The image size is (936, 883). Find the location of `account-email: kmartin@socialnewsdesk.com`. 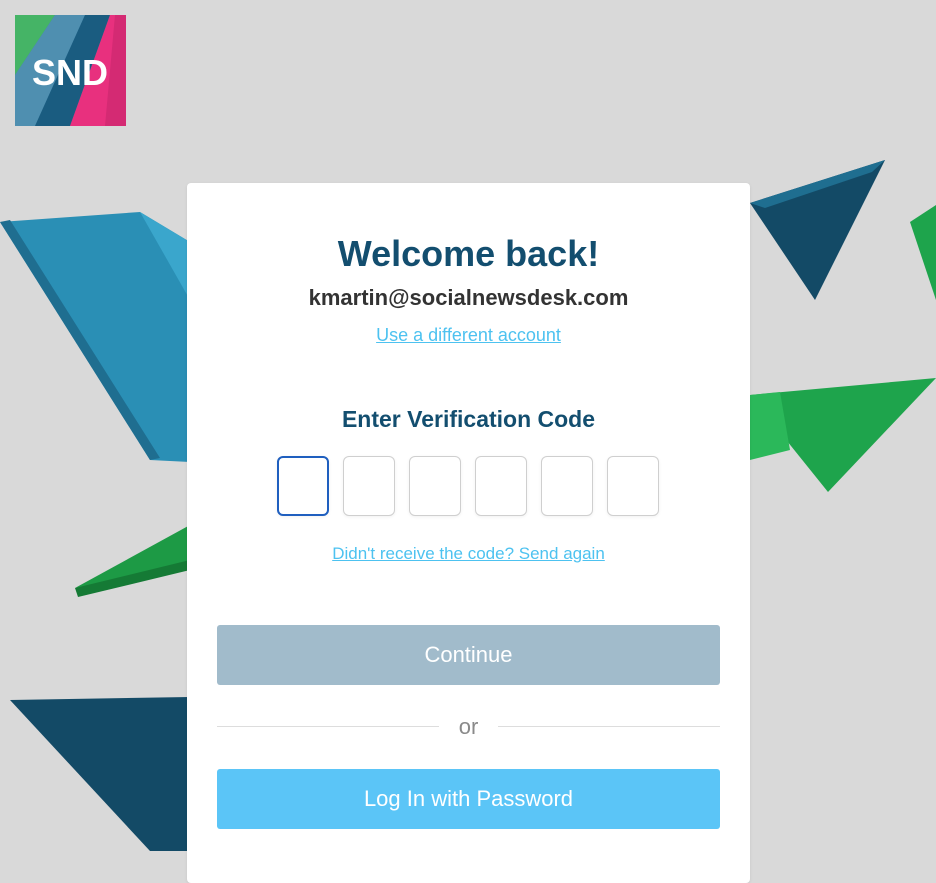

account-email: kmartin@socialnewsdesk.com is located at coordinates (468, 297).